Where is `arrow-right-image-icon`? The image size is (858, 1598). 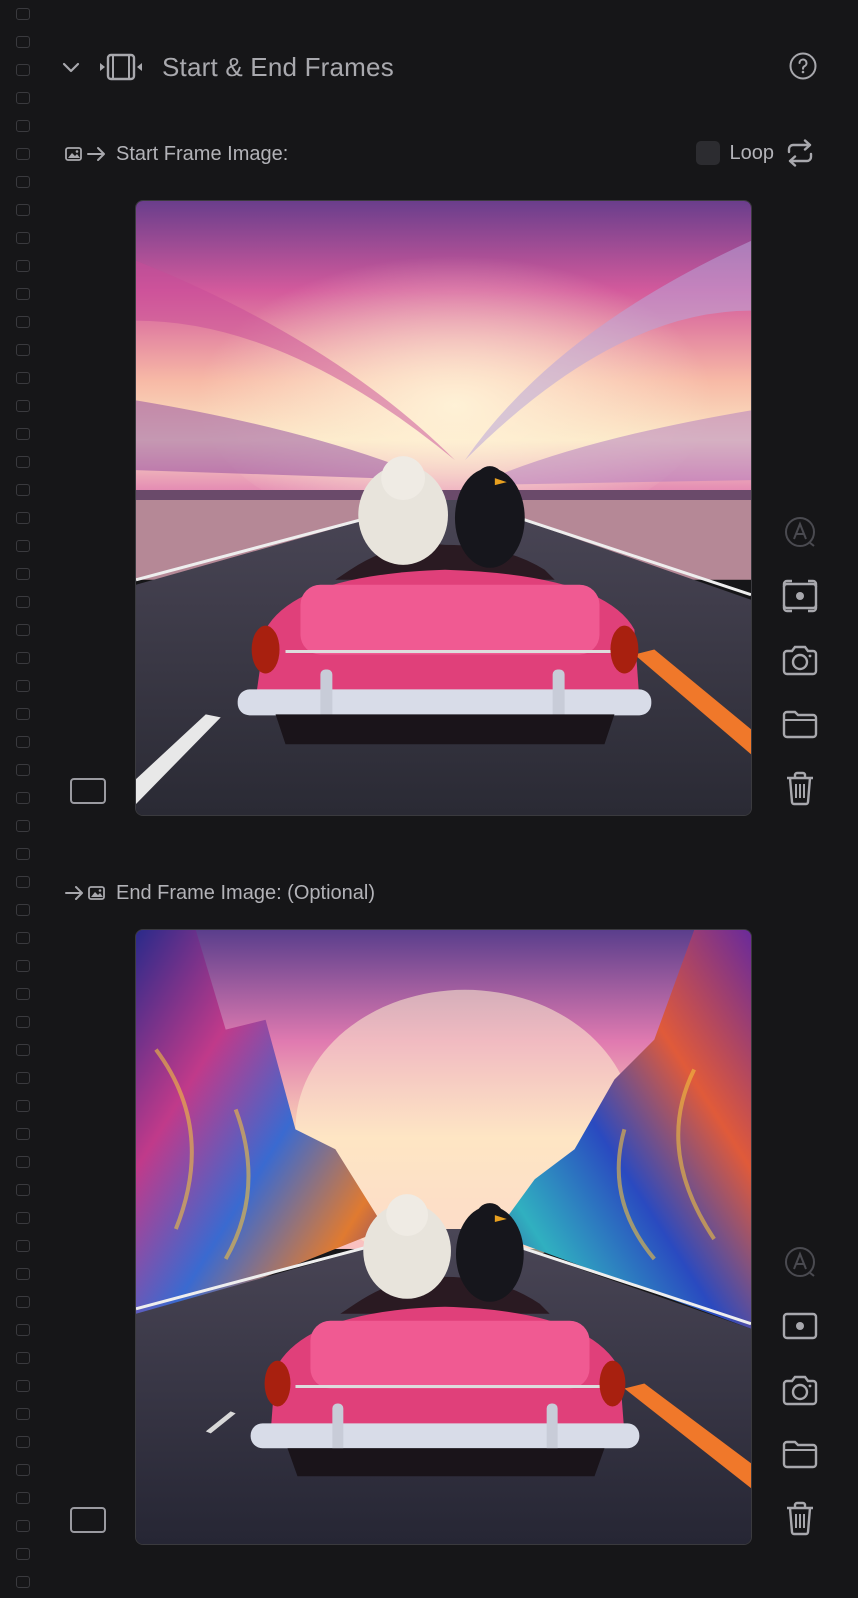
arrow-right-image-icon is located at coordinates (85, 893).